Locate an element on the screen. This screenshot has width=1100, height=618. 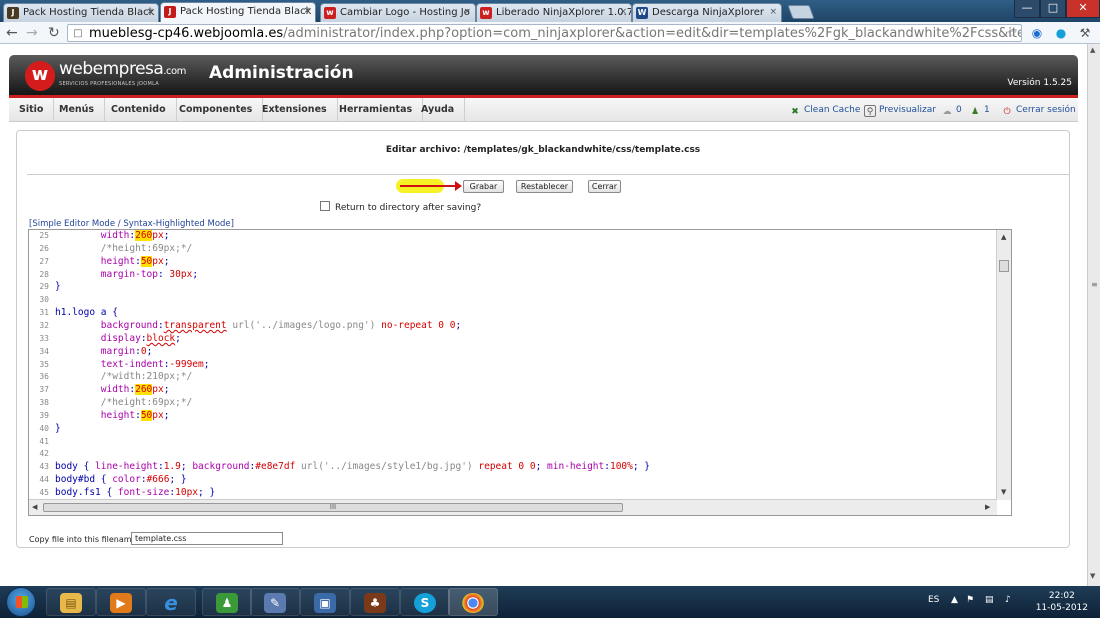
code-line: 34 margin:0; is located at coordinates (513, 352).